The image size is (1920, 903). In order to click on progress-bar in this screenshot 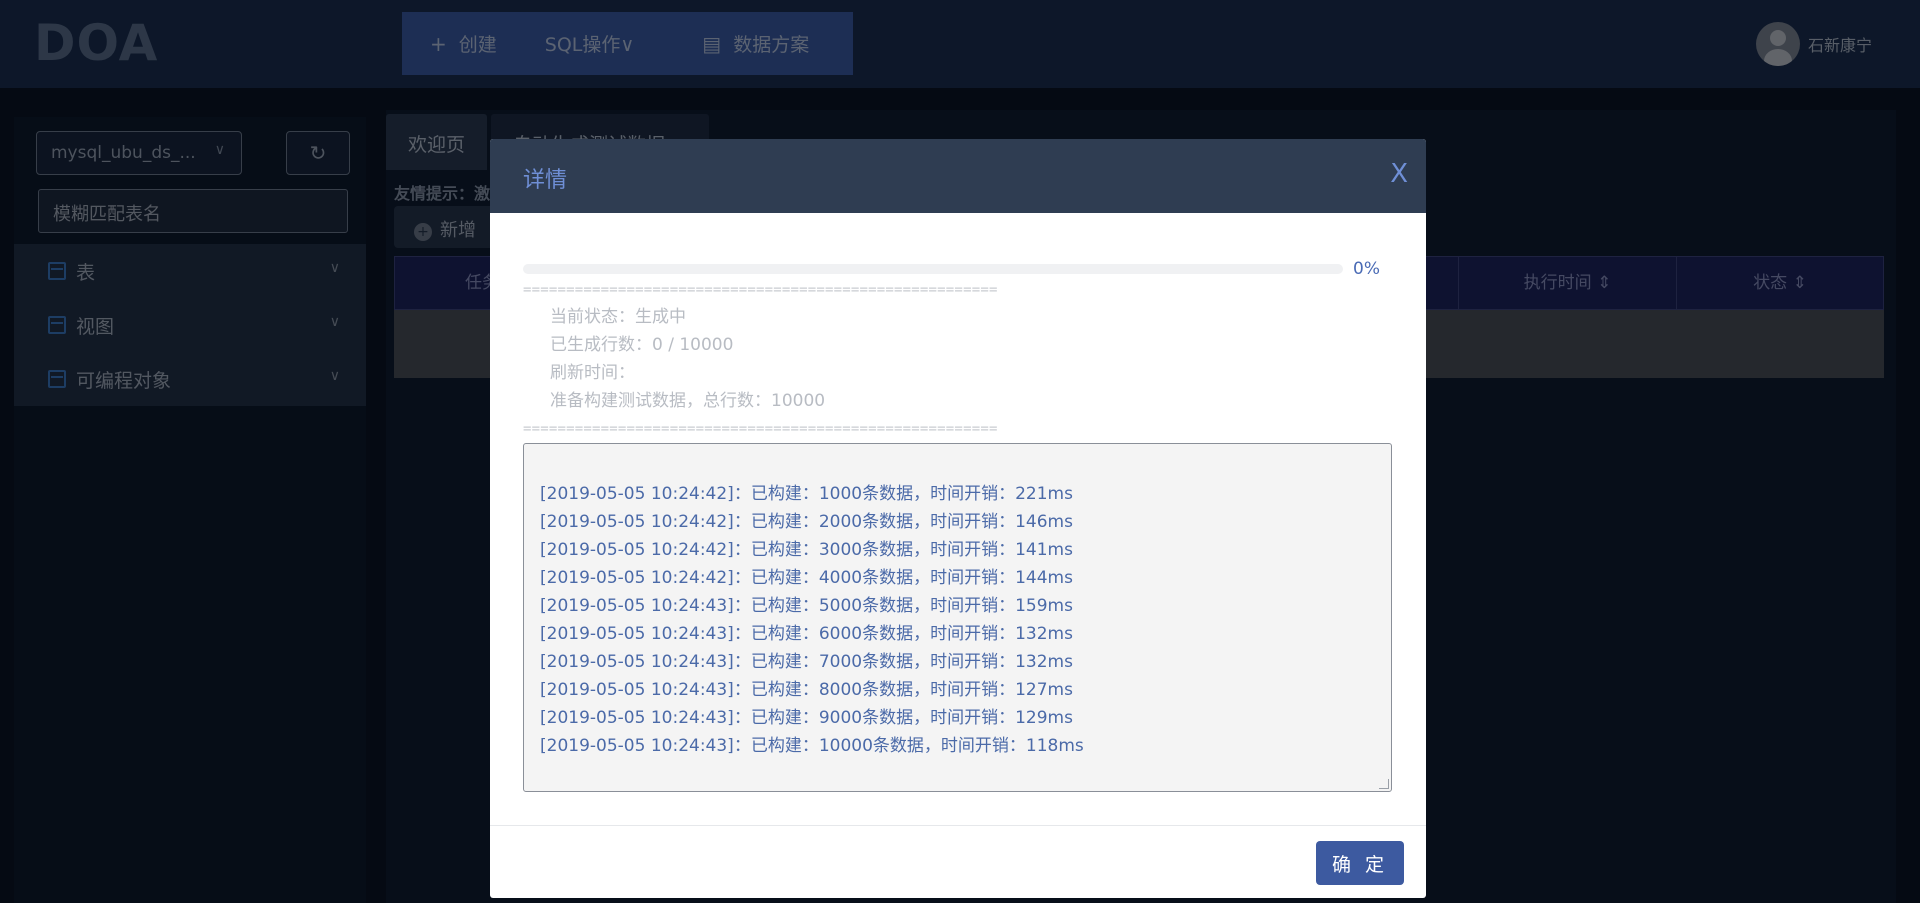, I will do `click(933, 269)`.